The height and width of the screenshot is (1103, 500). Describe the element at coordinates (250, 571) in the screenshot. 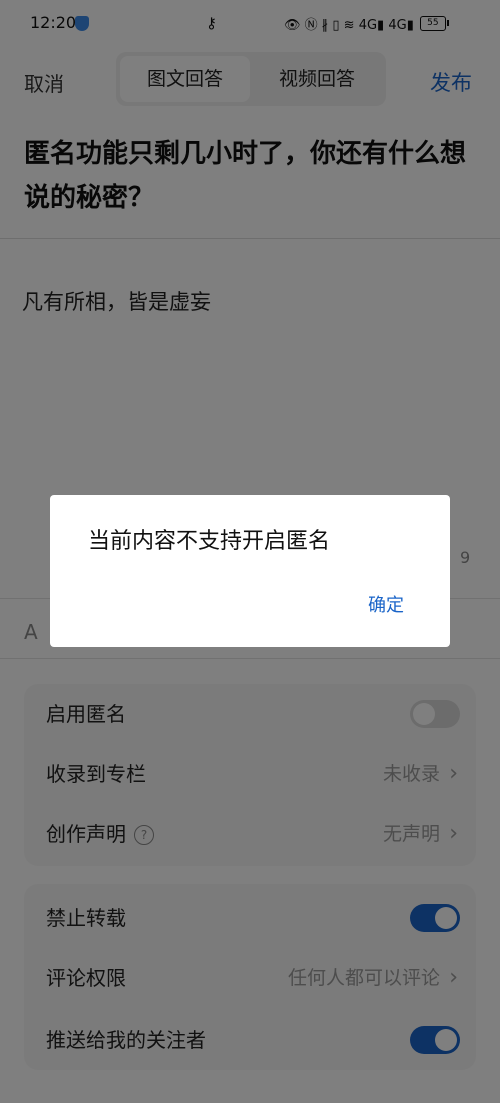

I see `alert-dialog: 当前内容不支持开启匿名 确定` at that location.